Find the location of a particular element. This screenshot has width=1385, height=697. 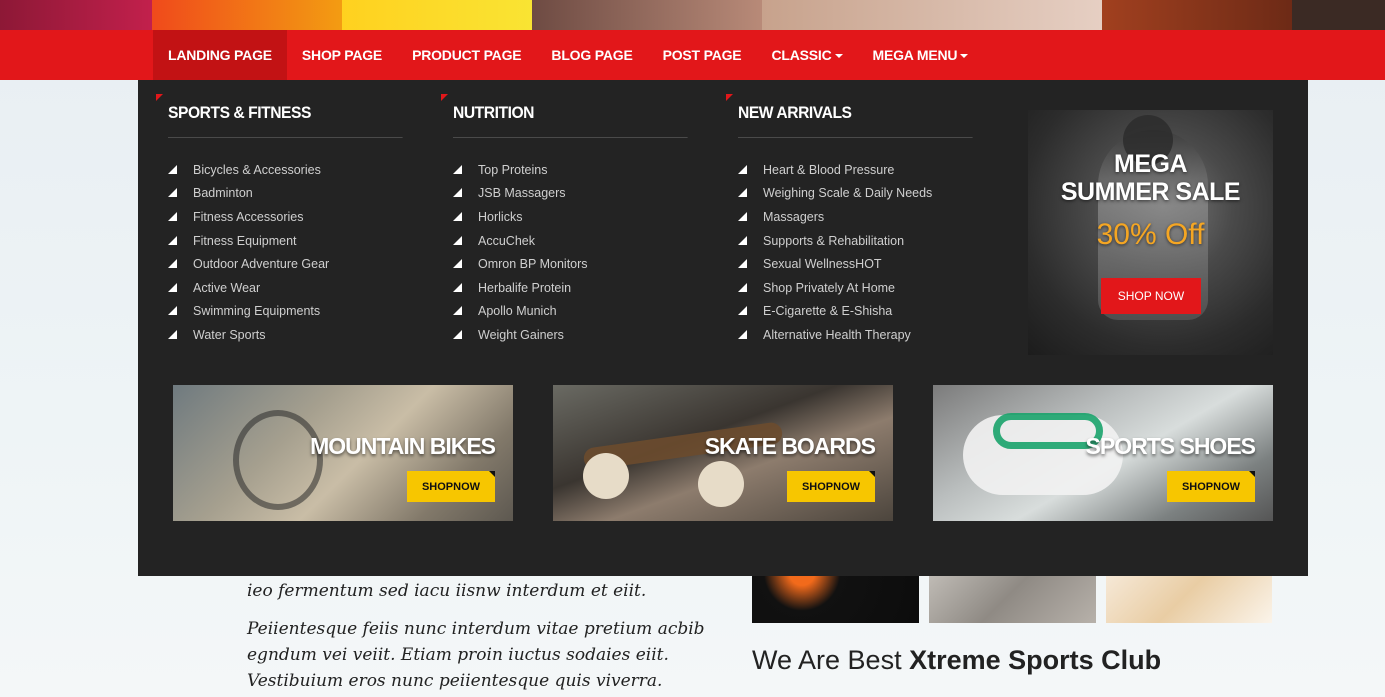

menu-link: AccuChek is located at coordinates (580, 241).